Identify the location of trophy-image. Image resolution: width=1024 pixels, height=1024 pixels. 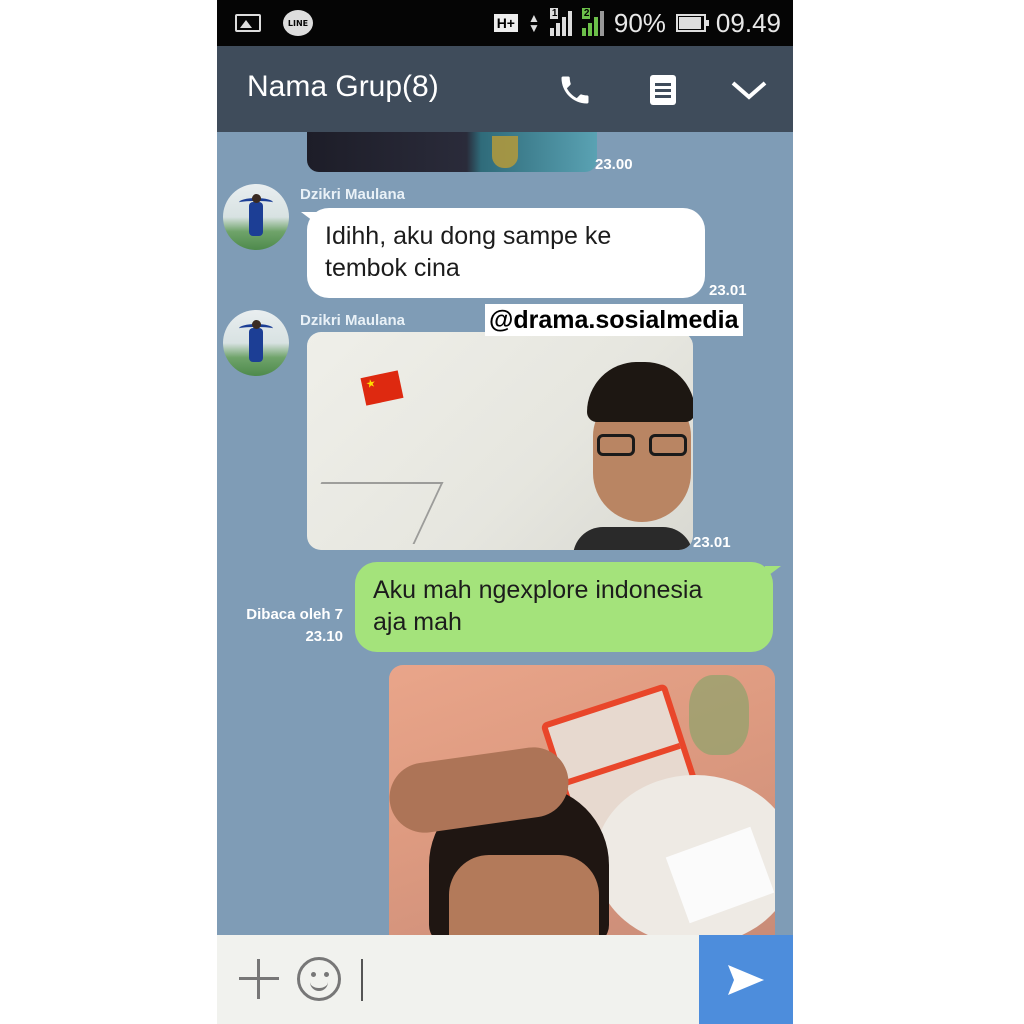
(505, 152).